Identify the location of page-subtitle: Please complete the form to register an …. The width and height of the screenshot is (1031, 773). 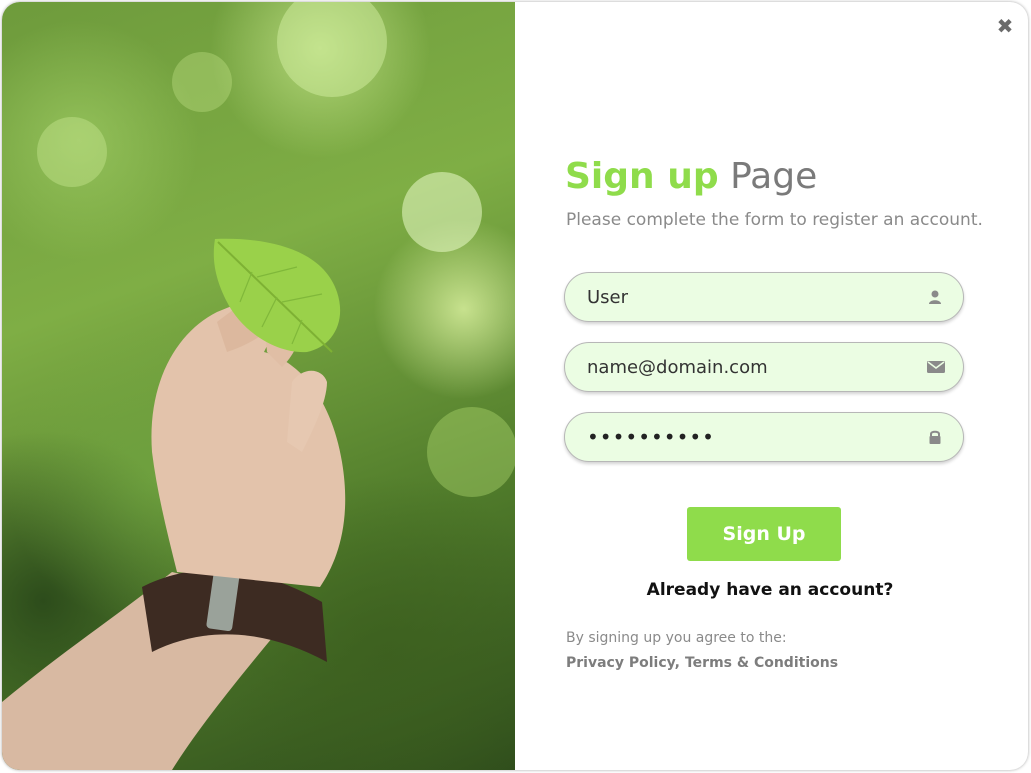
(774, 220).